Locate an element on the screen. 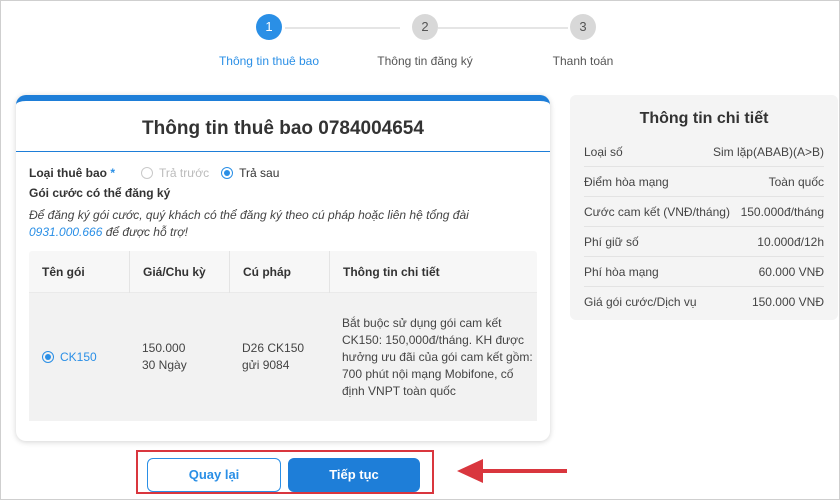 This screenshot has height=500, width=840. details-row: Loại số Sim lặp(ABAB)(A>B) is located at coordinates (704, 152).